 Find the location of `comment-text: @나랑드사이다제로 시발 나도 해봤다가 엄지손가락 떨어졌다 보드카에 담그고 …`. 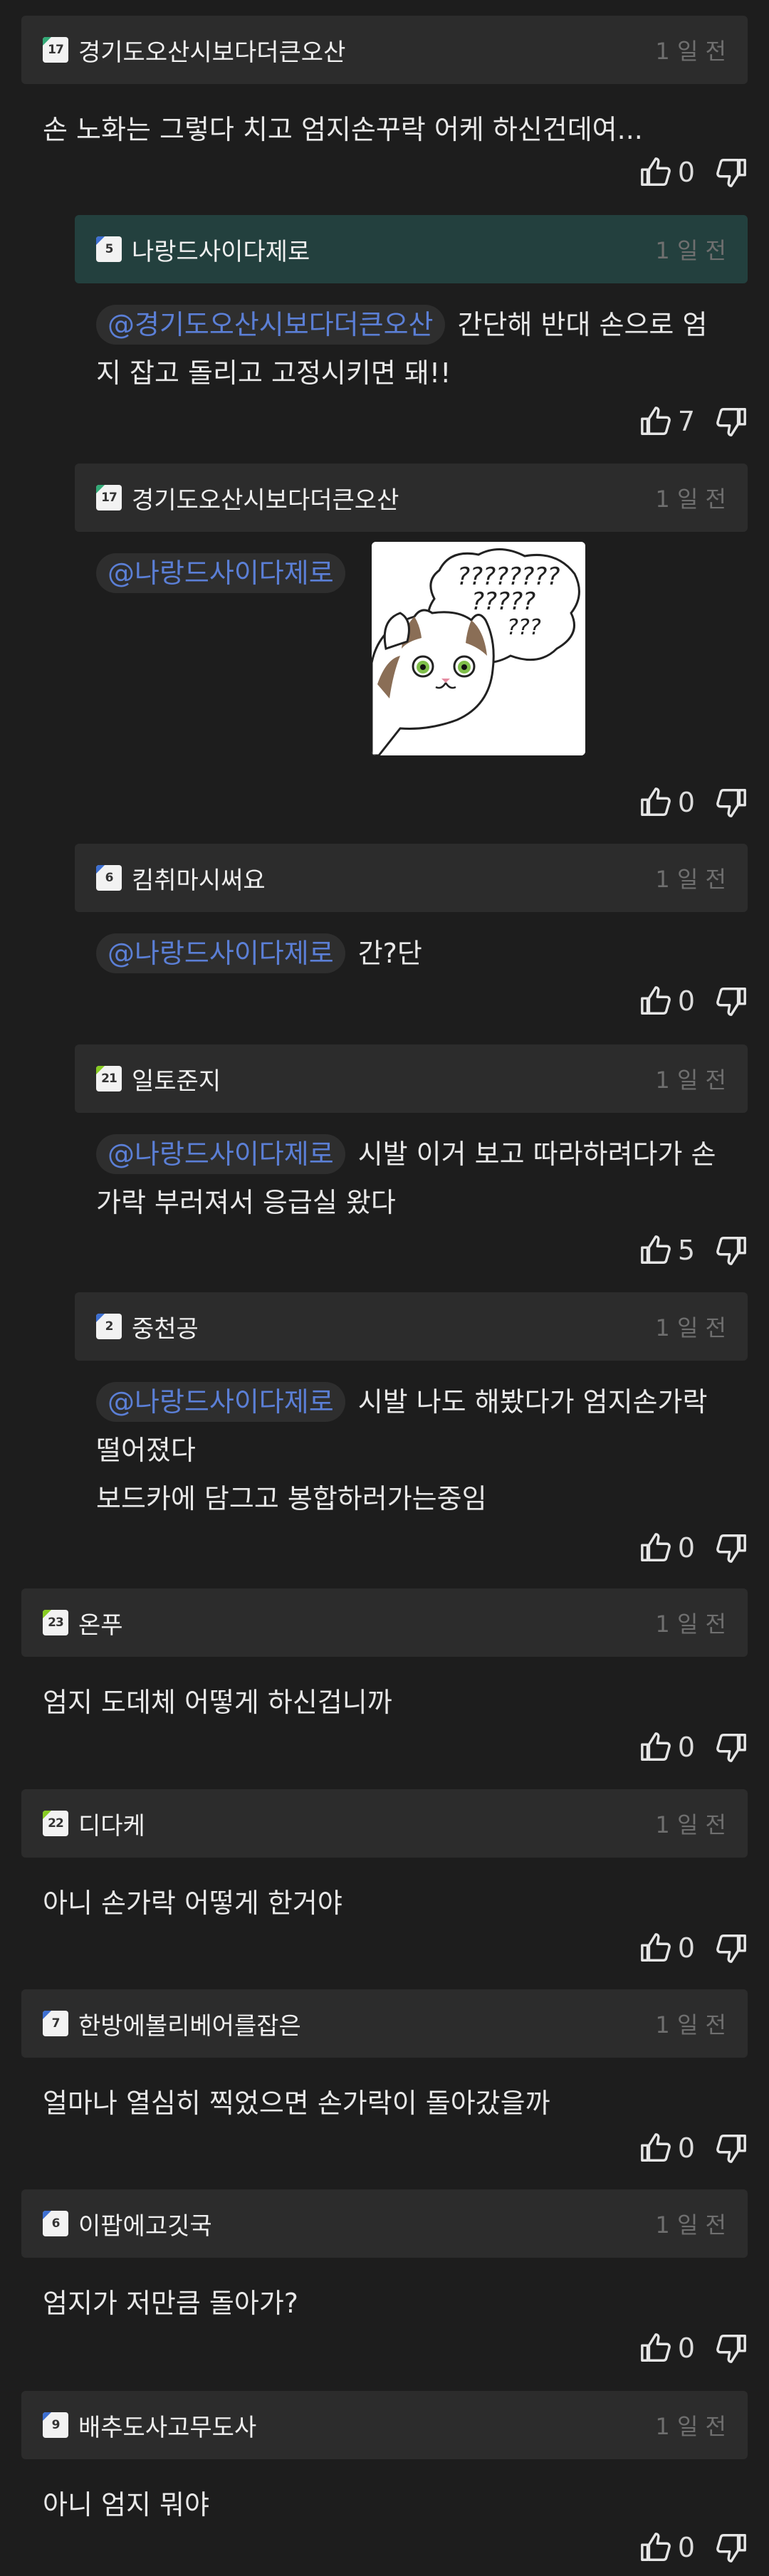

comment-text: @나랑드사이다제로 시발 나도 해봤다가 엄지손가락 떨어졌다 보드카에 담그고 … is located at coordinates (411, 1442).